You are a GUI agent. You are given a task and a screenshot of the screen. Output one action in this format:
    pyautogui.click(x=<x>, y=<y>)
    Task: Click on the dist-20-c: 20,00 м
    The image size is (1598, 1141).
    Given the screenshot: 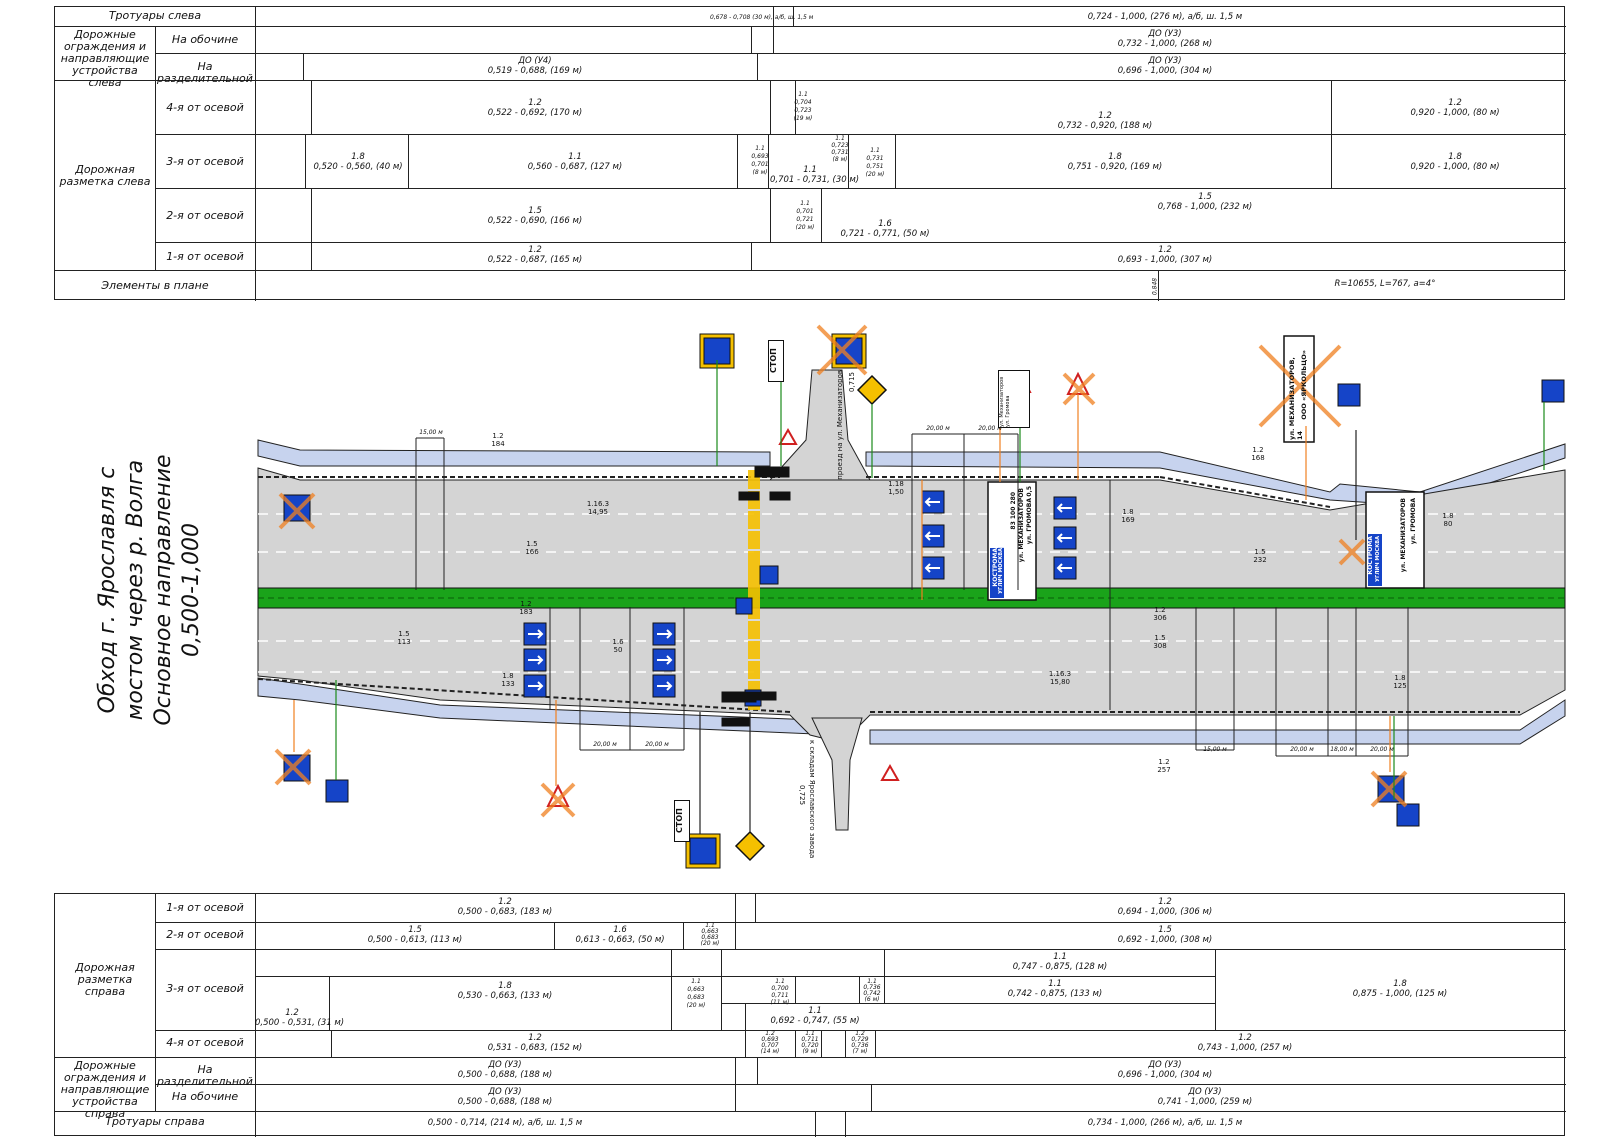 What is the action you would take?
    pyautogui.click(x=605, y=744)
    